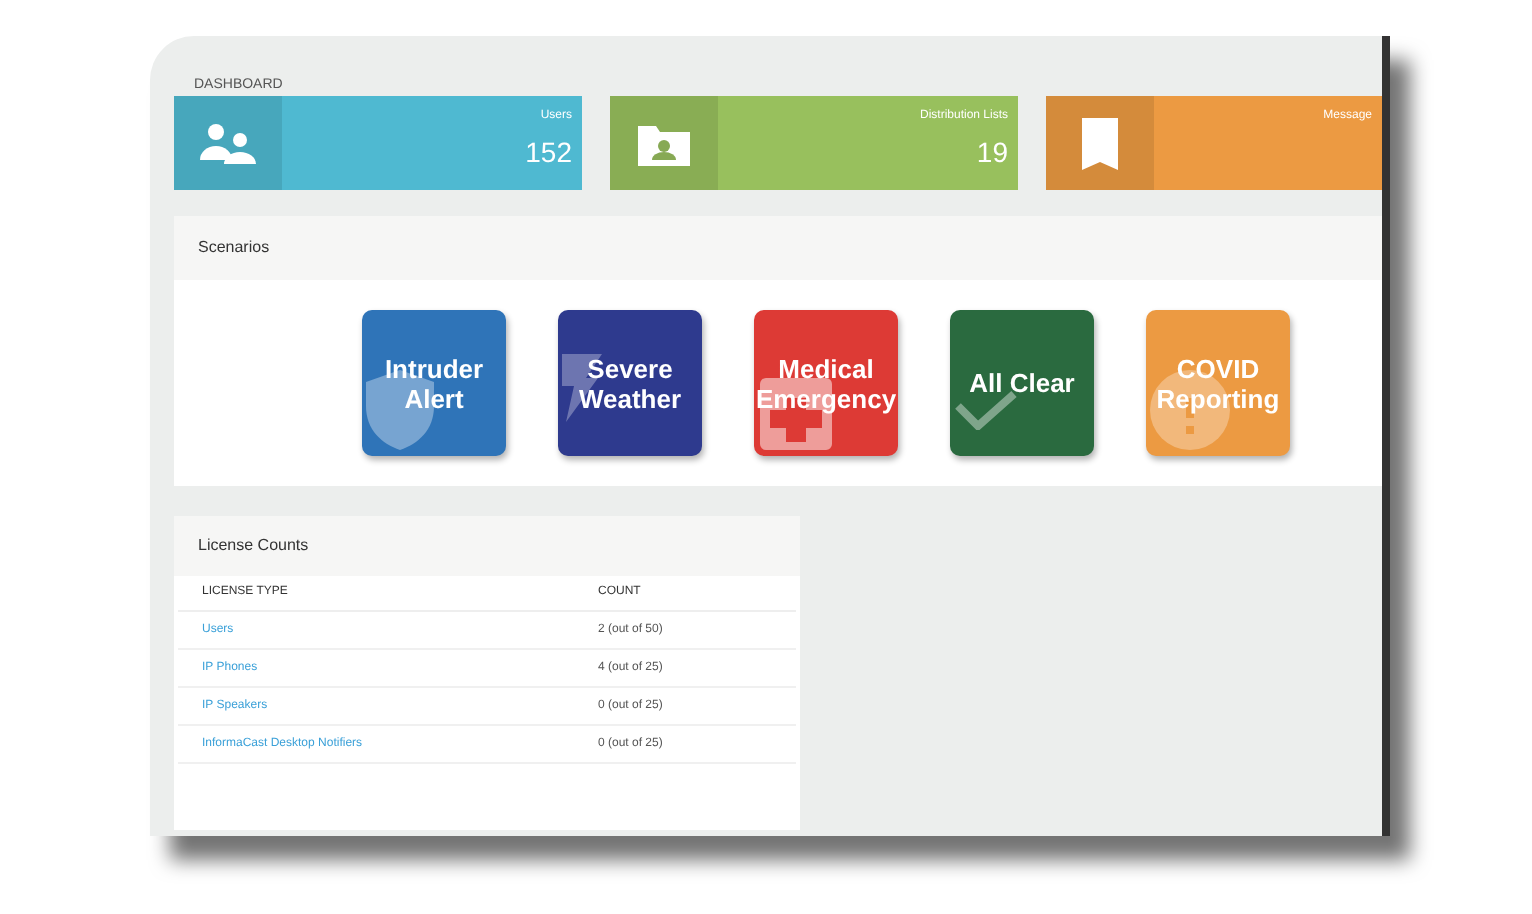 The width and height of the screenshot is (1532, 914). Describe the element at coordinates (664, 143) in the screenshot. I see `folder-person-icon` at that location.